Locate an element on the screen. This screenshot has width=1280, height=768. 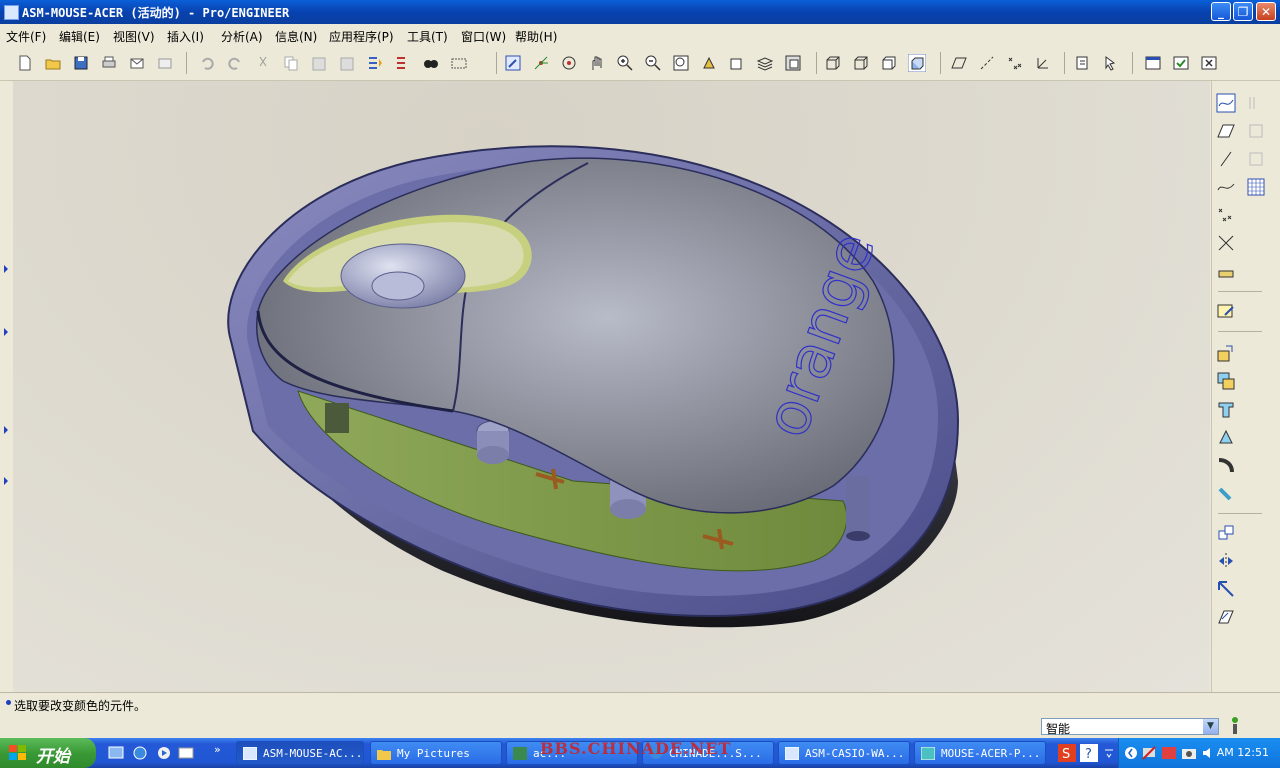
close-button: ✕ is located at coordinates (1266, 11).